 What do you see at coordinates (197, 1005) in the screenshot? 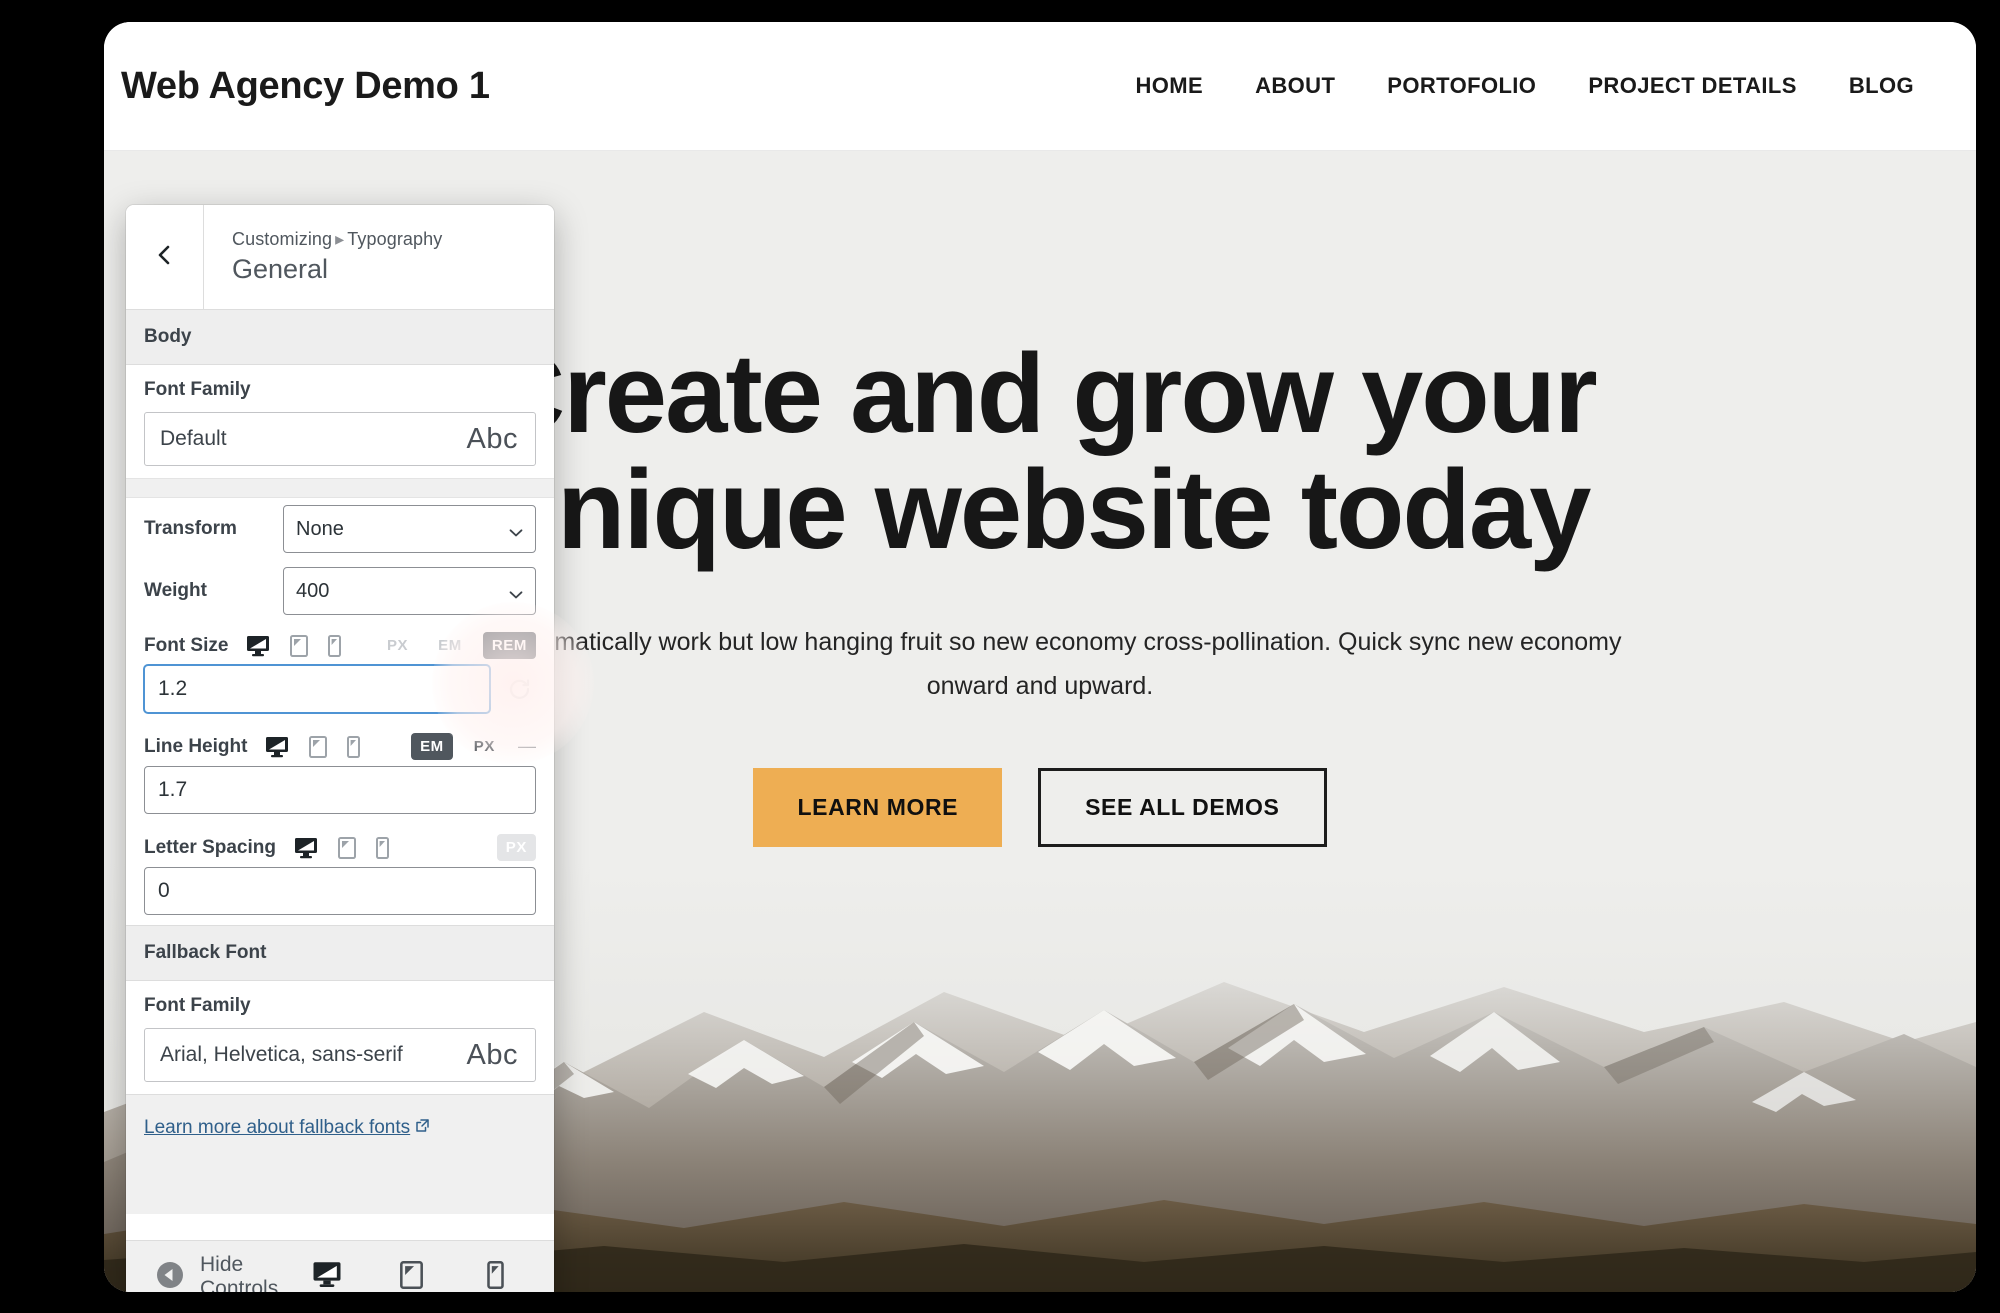
I see `fallback-font-family-label: Font Family` at bounding box center [197, 1005].